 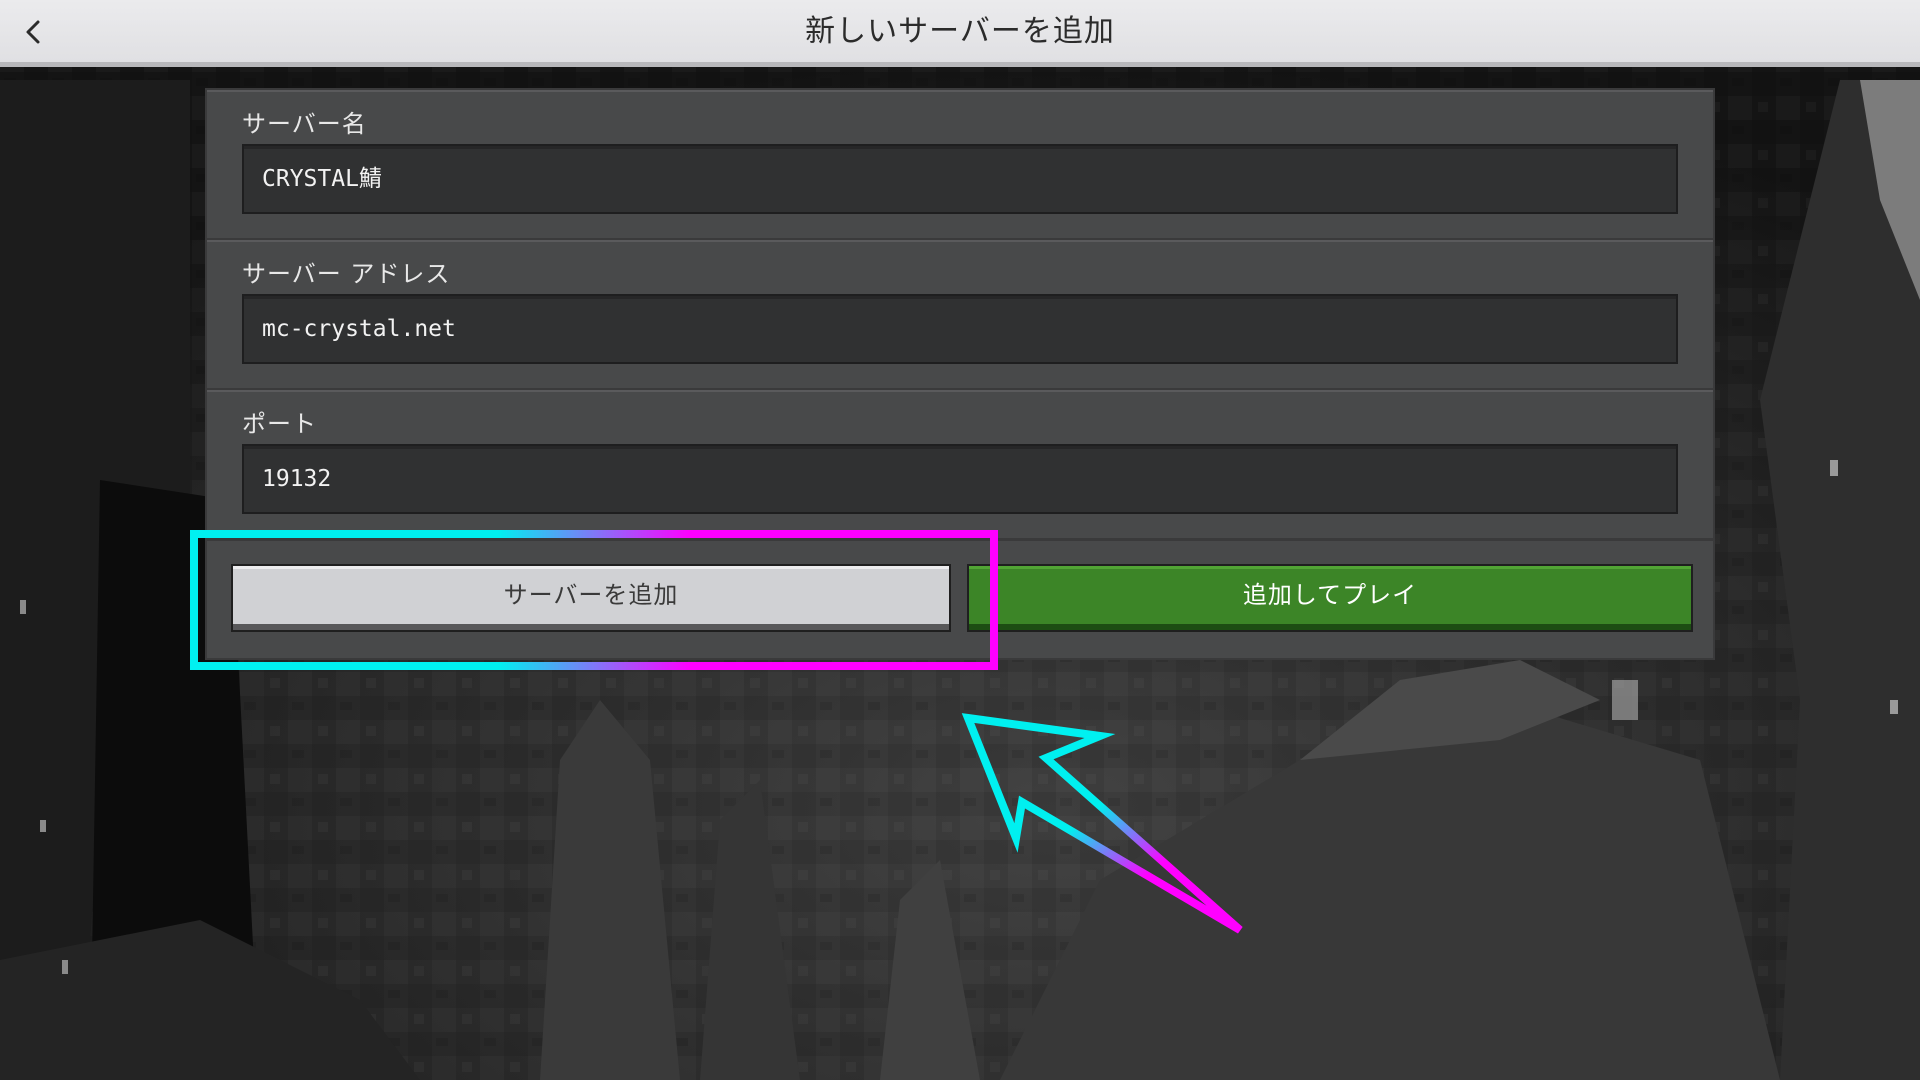 What do you see at coordinates (279, 424) in the screenshot?
I see `port-label: ポート` at bounding box center [279, 424].